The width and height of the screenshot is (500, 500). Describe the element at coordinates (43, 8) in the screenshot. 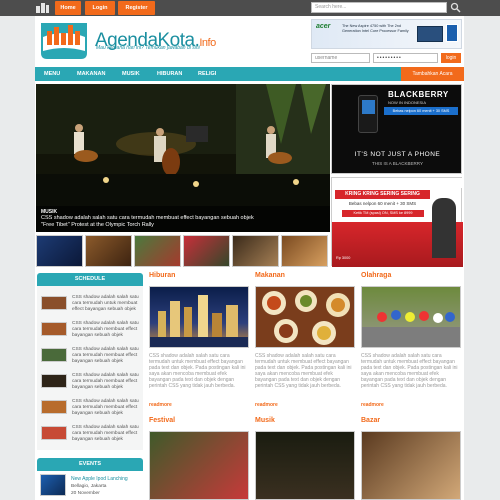

I see `site-mini-logo-icon` at that location.